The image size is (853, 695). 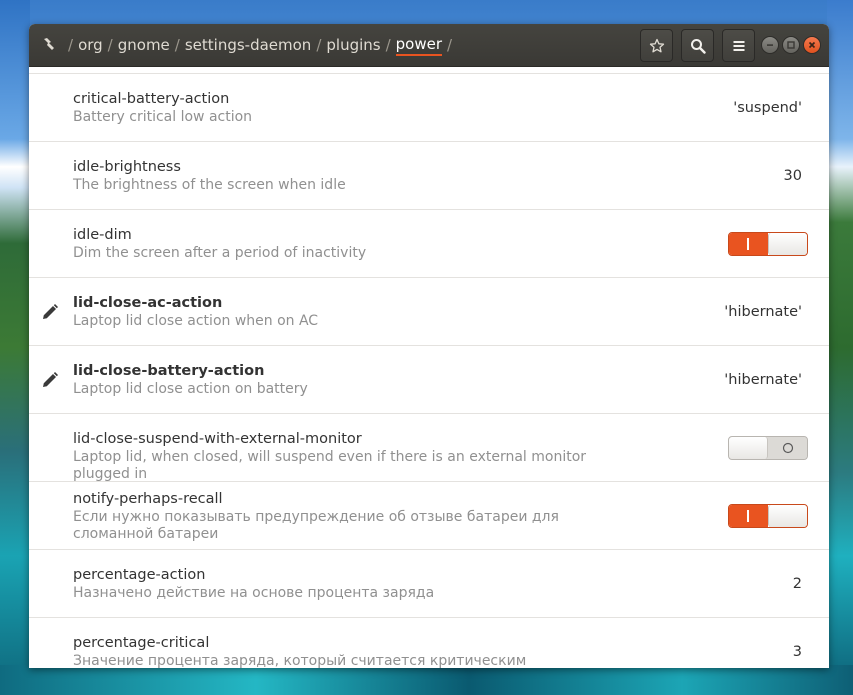 I want to click on close-button, so click(x=812, y=45).